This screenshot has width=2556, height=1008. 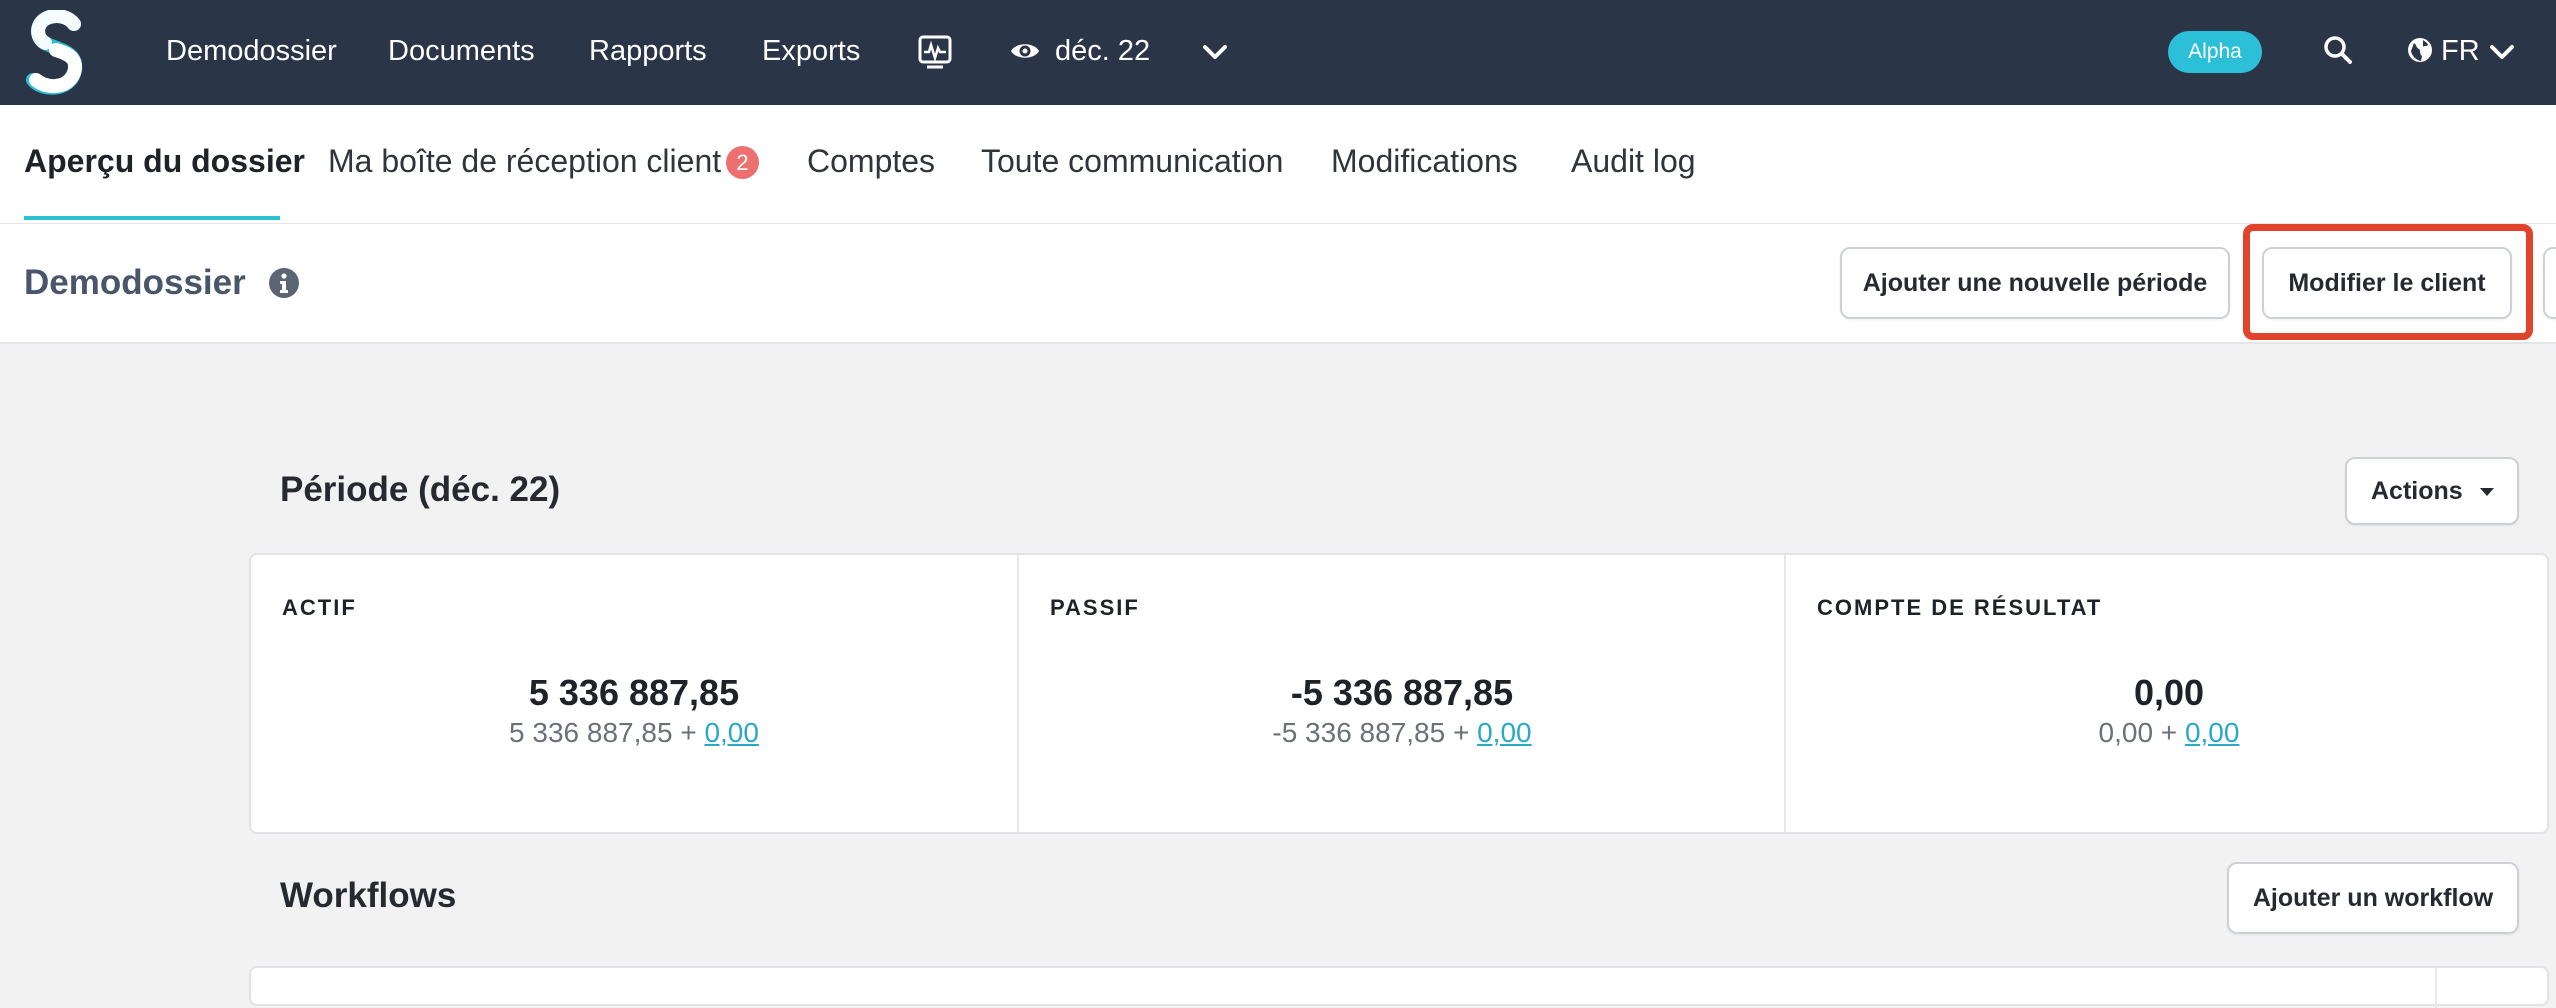 What do you see at coordinates (1424, 163) in the screenshot?
I see `tab-modifications: Modifications` at bounding box center [1424, 163].